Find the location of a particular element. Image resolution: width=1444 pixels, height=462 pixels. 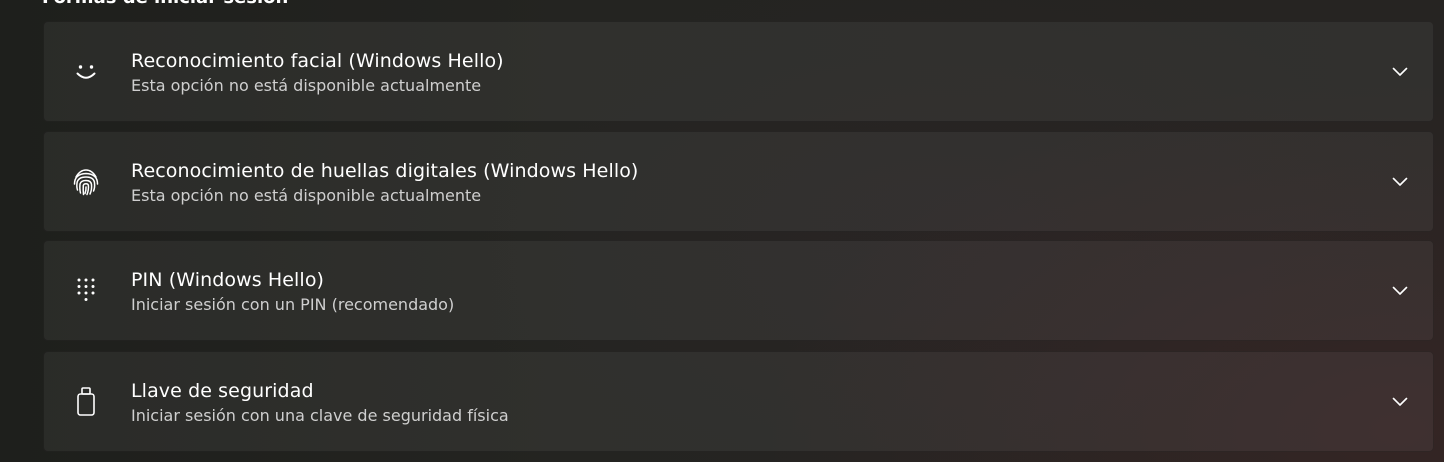

option-title: PIN (Windows Hello) is located at coordinates (228, 280).